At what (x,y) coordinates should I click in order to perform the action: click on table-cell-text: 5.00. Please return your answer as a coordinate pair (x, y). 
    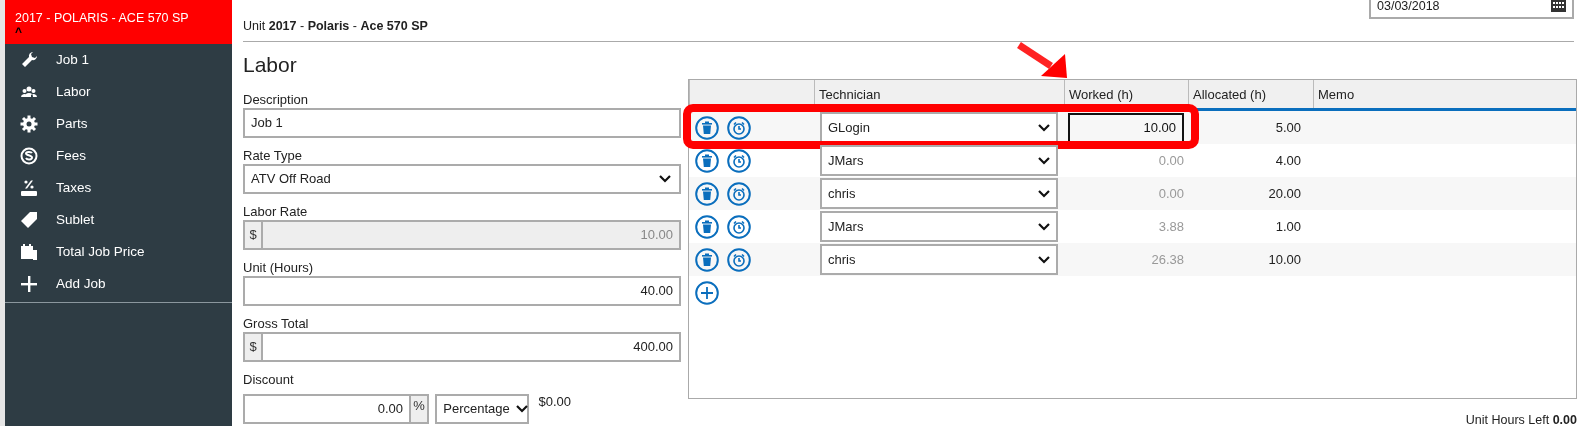
    Looking at the image, I should click on (1288, 127).